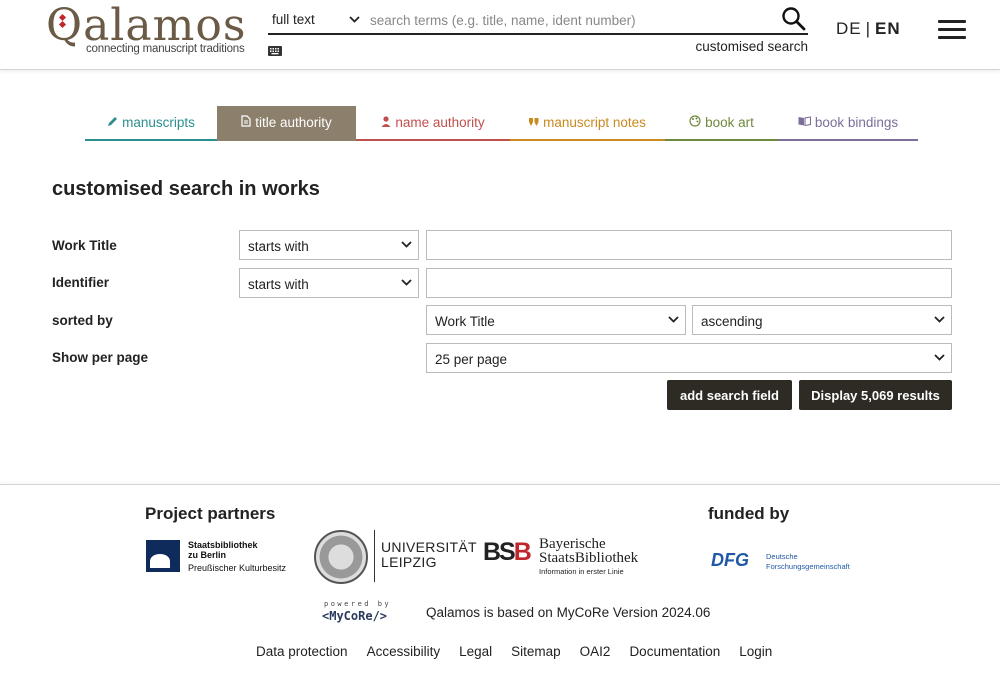 This screenshot has height=678, width=1000. What do you see at coordinates (186, 189) in the screenshot?
I see `page-title: customised search in works` at bounding box center [186, 189].